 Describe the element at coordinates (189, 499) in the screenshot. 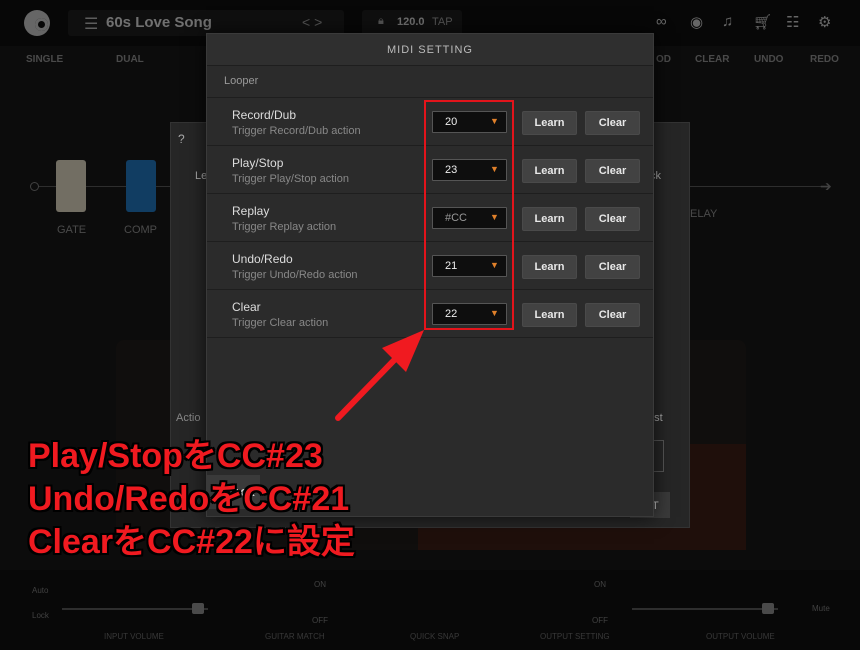

I see `annotation-line-2: Undo/RedoをCC#21` at that location.